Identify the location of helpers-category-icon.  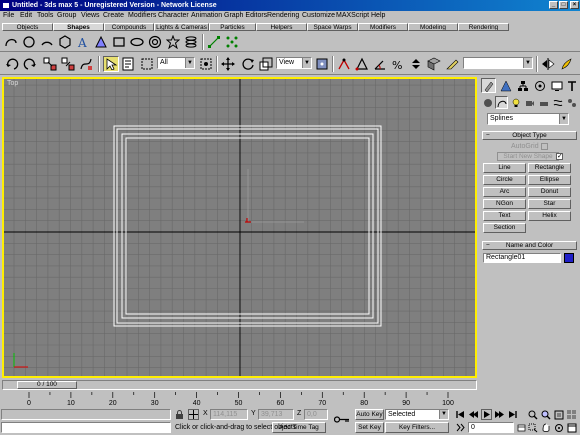
(543, 102).